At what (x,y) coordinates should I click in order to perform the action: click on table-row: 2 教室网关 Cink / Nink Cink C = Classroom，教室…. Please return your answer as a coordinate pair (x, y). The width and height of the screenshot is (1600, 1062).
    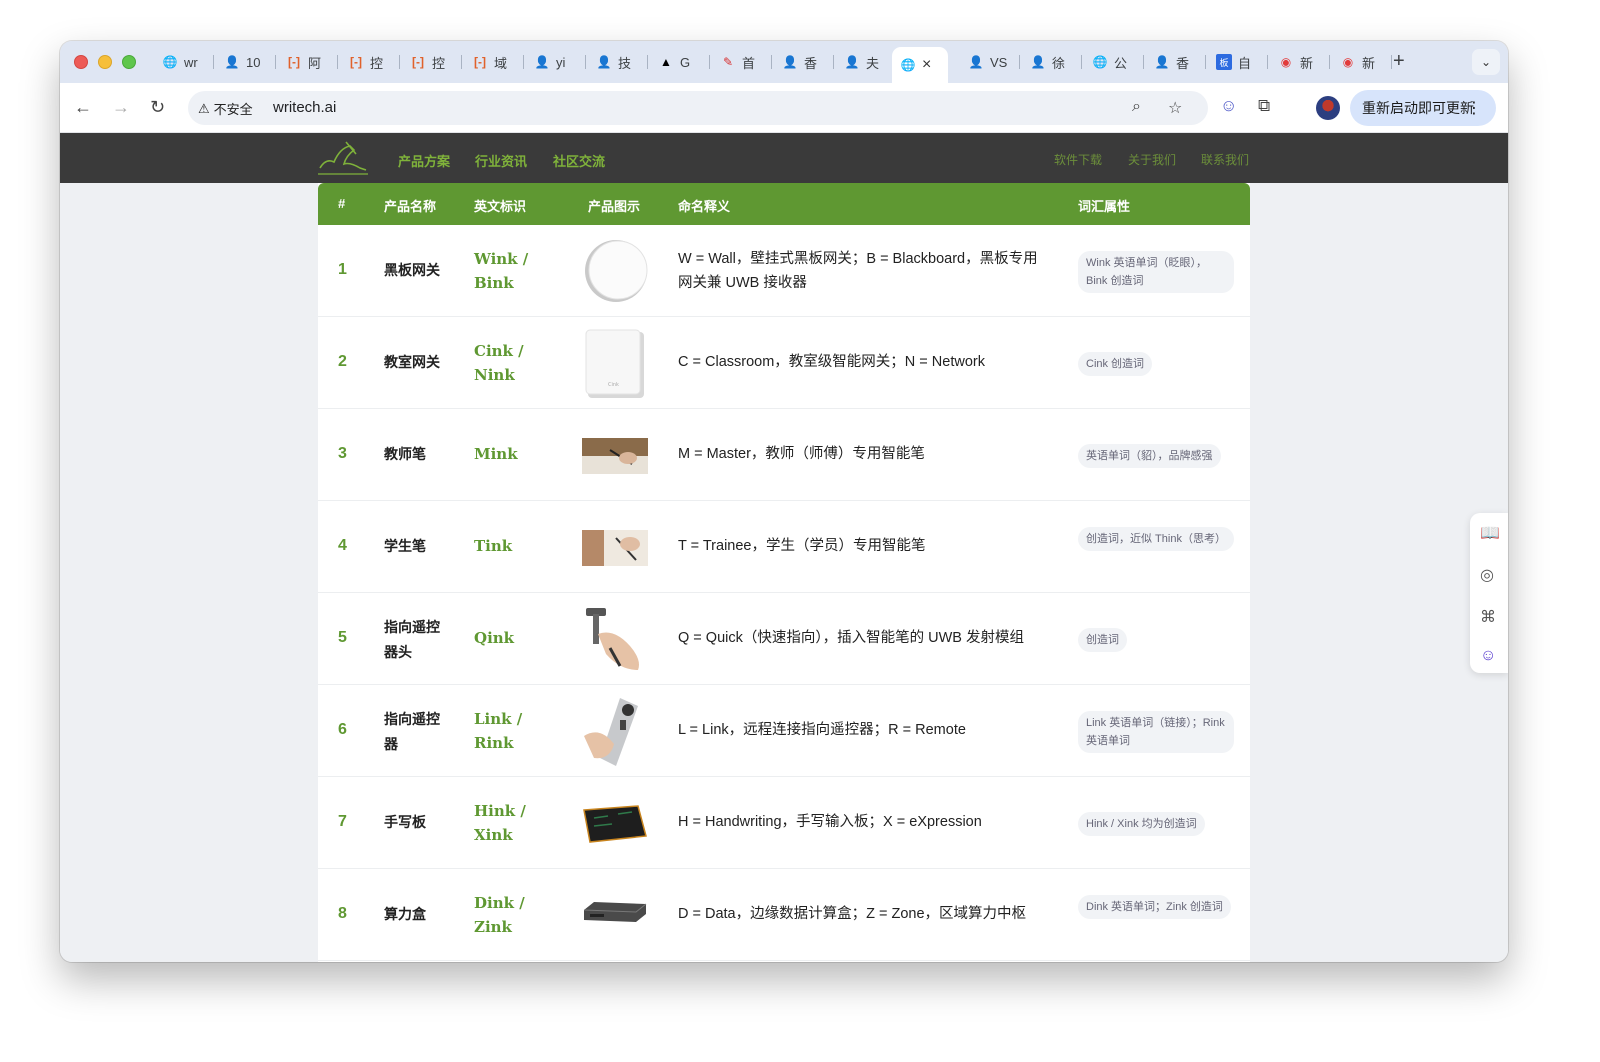
    Looking at the image, I should click on (784, 363).